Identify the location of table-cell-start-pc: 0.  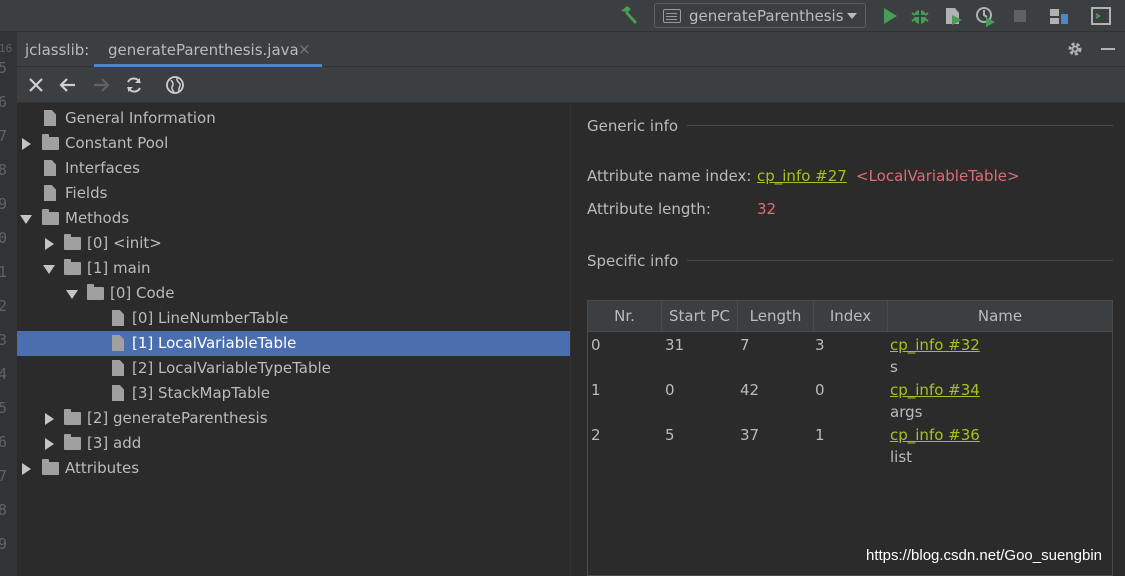
(670, 390).